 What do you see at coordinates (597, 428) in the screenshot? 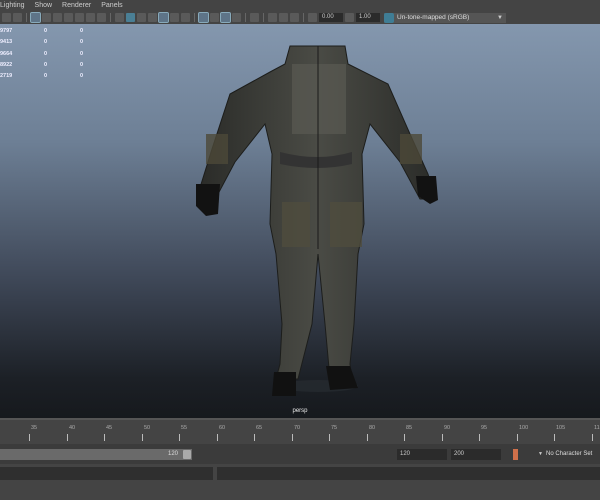
I see `timeline-tick-label: 110` at bounding box center [597, 428].